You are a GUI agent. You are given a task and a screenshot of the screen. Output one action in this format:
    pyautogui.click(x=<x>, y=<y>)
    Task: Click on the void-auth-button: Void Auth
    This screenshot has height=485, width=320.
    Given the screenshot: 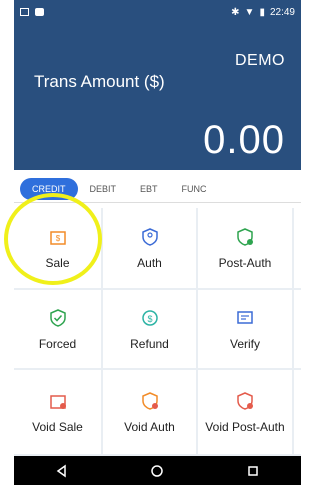 What is the action you would take?
    pyautogui.click(x=150, y=413)
    